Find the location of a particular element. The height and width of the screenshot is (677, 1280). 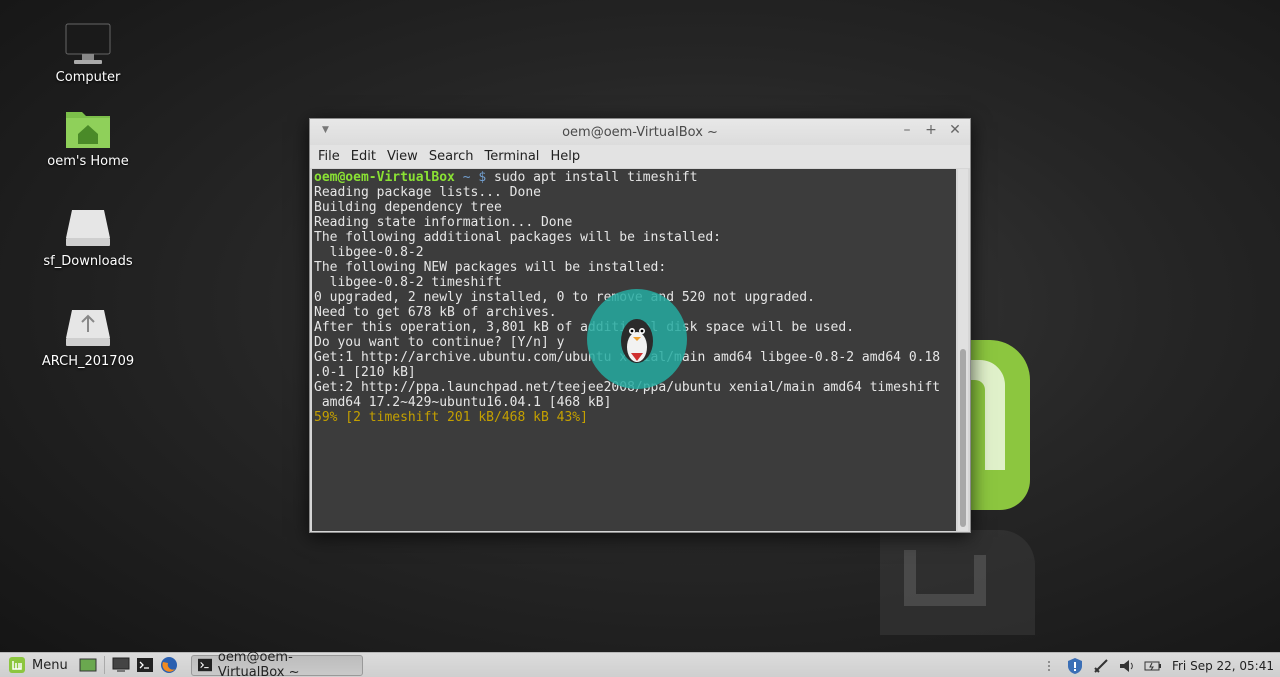

volume-icon is located at coordinates (1127, 666).